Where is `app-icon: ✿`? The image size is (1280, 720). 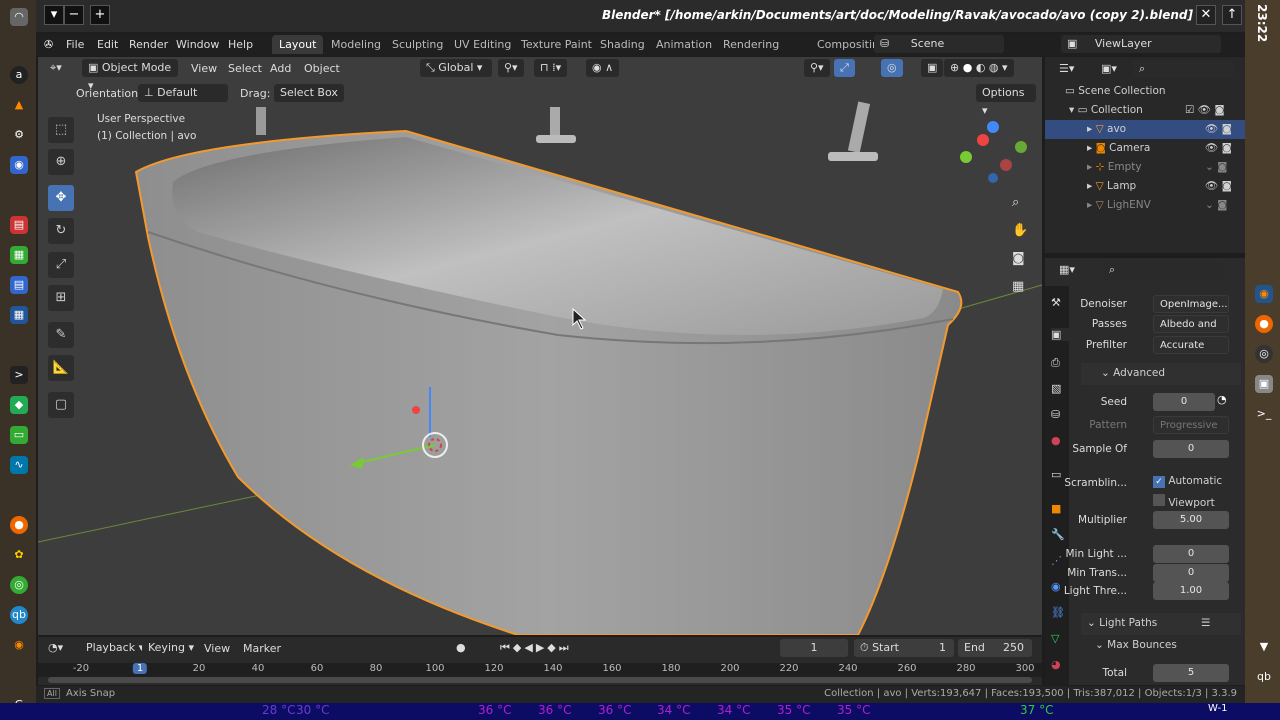
app-icon: ✿ is located at coordinates (19, 555).